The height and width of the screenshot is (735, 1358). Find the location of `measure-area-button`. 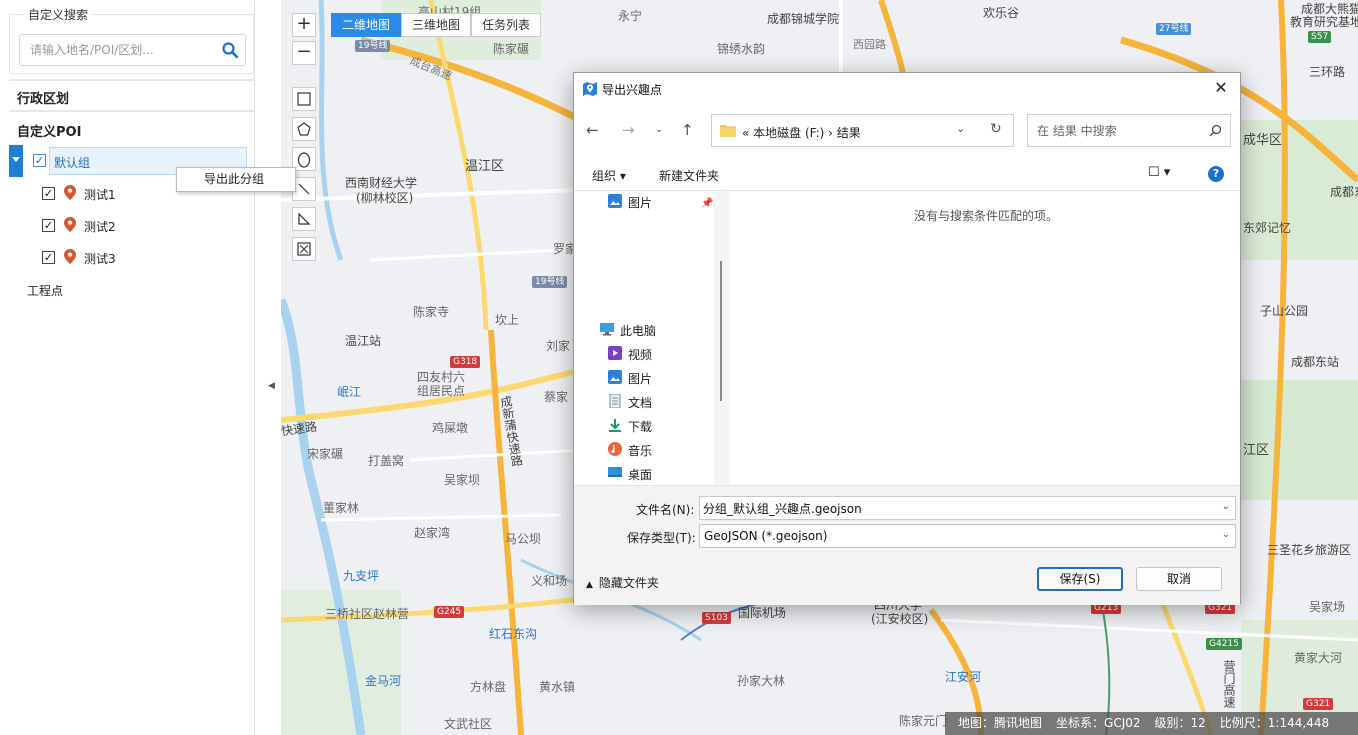

measure-area-button is located at coordinates (304, 219).